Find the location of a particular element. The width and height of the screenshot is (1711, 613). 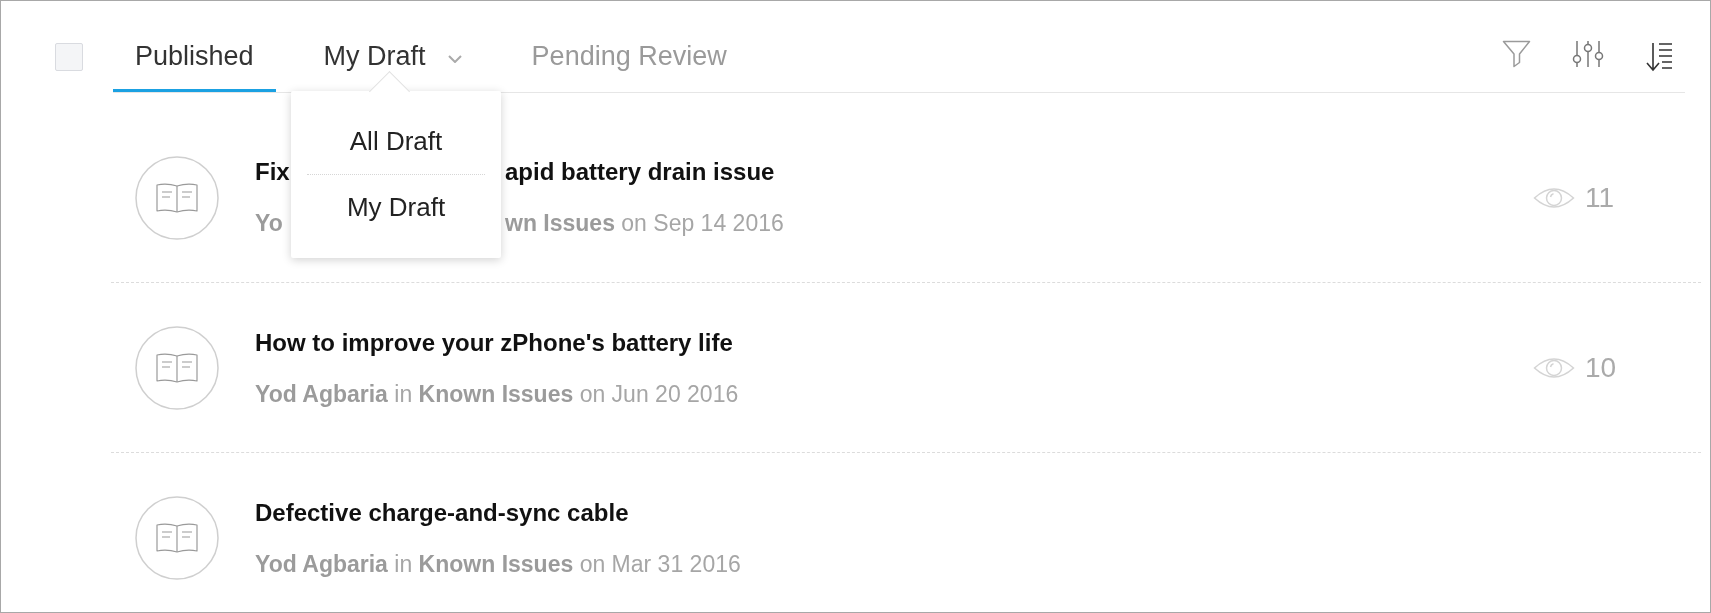

article-title: Fix is located at coordinates (272, 171).